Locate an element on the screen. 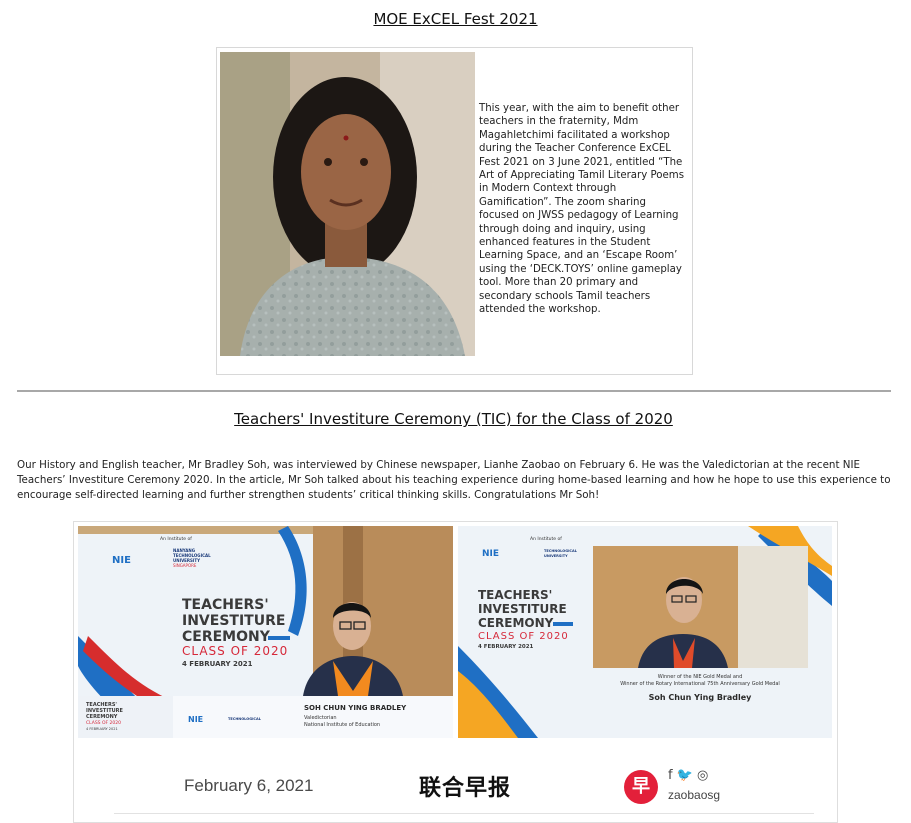  institute-note-left: An Institute of is located at coordinates (176, 539).